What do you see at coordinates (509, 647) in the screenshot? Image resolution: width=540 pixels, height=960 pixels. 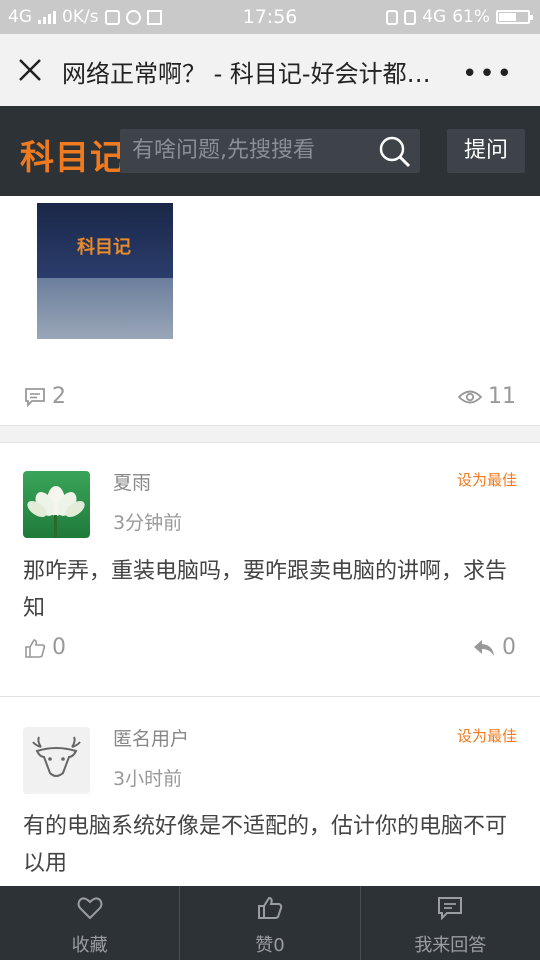 I see `reply-count: 0` at bounding box center [509, 647].